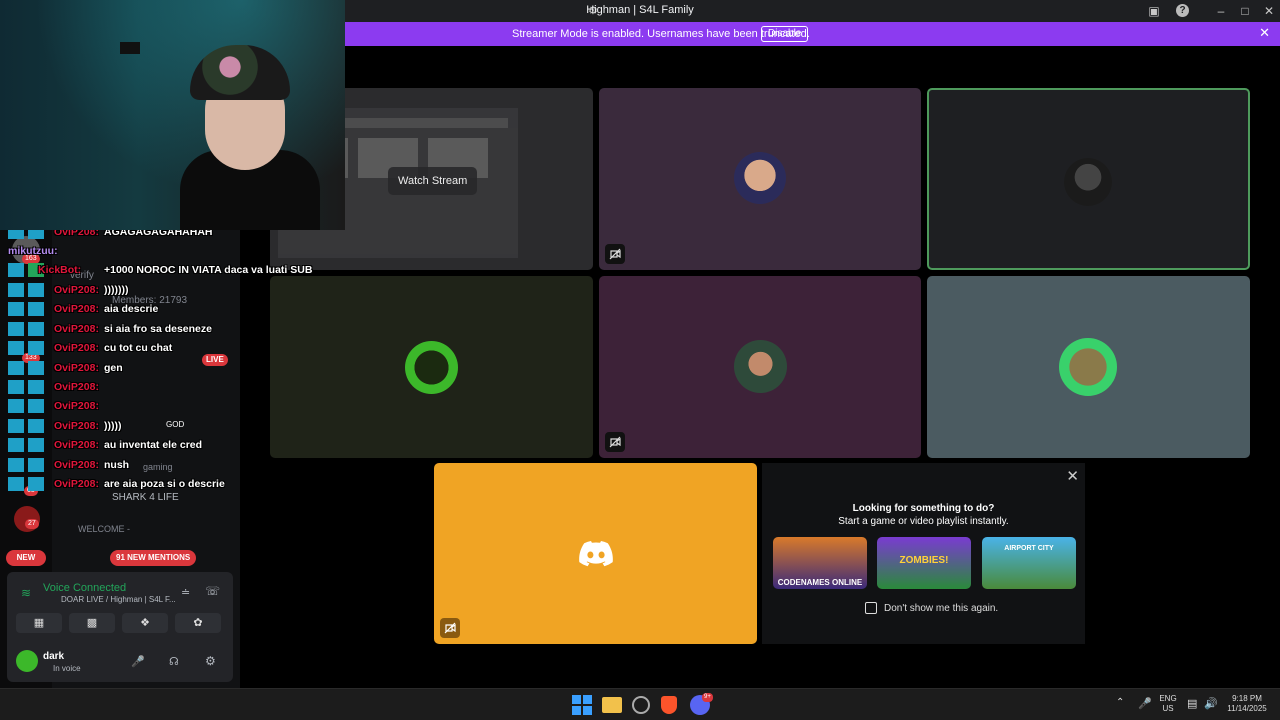 The height and width of the screenshot is (720, 1280). Describe the element at coordinates (1168, 704) in the screenshot. I see `language-indicator: ENG US` at that location.